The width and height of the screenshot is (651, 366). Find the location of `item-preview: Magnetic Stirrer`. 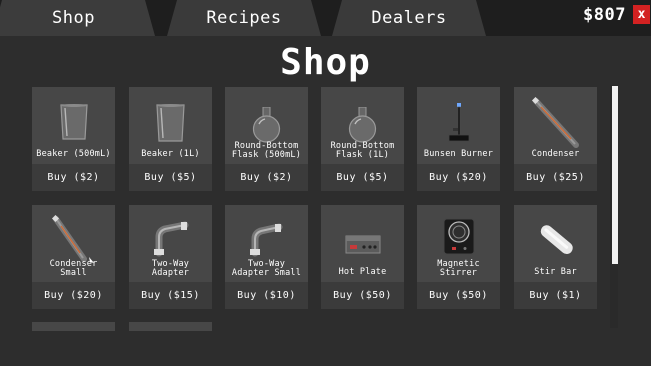

item-preview: Magnetic Stirrer is located at coordinates (458, 243).